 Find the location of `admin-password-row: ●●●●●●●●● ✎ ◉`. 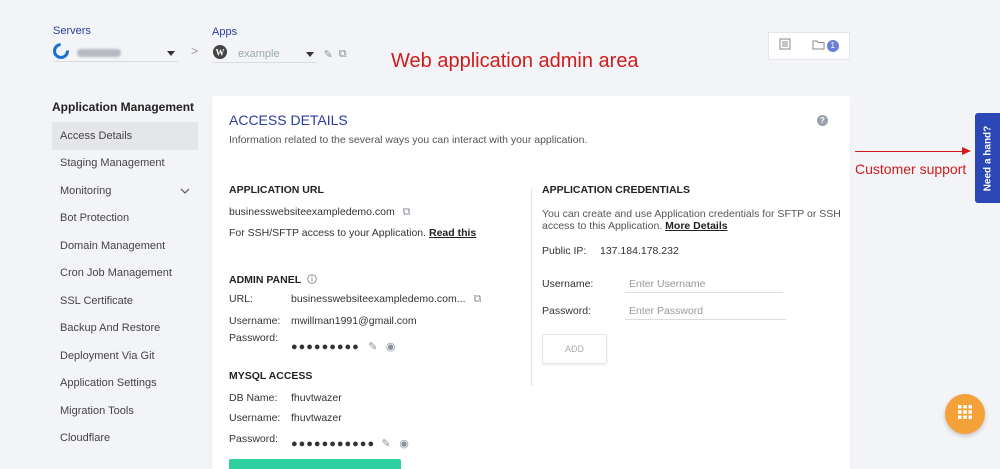

admin-password-row: ●●●●●●●●● ✎ ◉ is located at coordinates (343, 346).